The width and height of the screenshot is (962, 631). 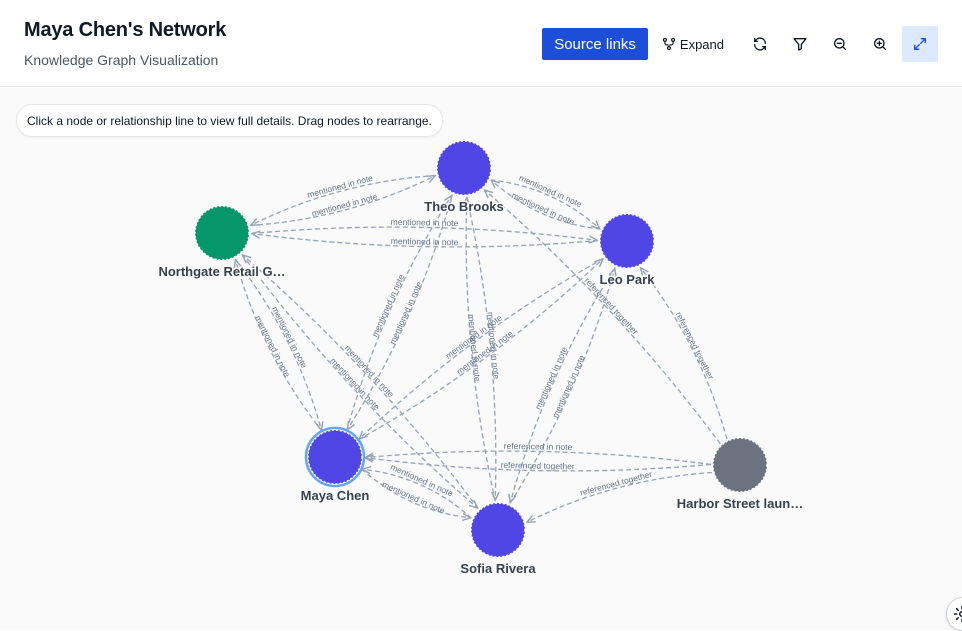 I want to click on zoom-out-button, so click(x=840, y=44).